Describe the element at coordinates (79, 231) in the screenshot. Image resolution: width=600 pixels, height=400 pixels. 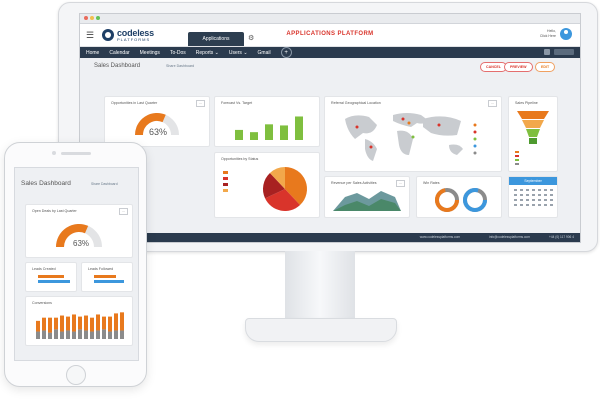
I see `phone-gauge-widget: Open Deals by Last Quarter … 63%` at that location.